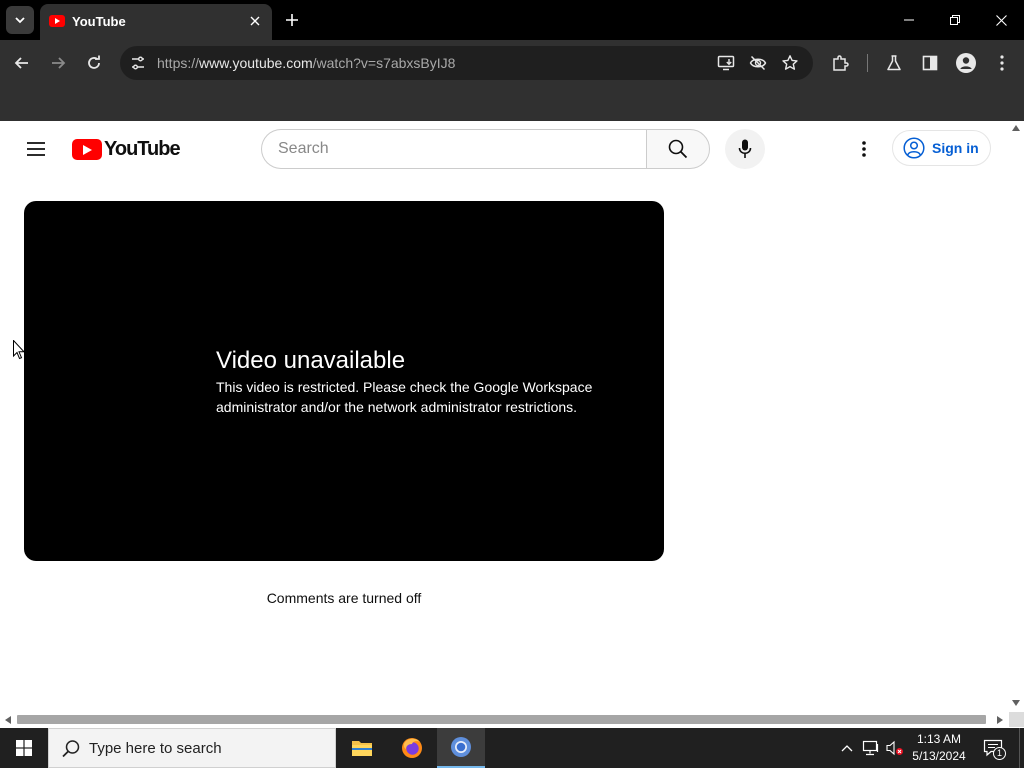 This screenshot has height=768, width=1024. Describe the element at coordinates (726, 63) in the screenshot. I see `install-app-icon` at that location.